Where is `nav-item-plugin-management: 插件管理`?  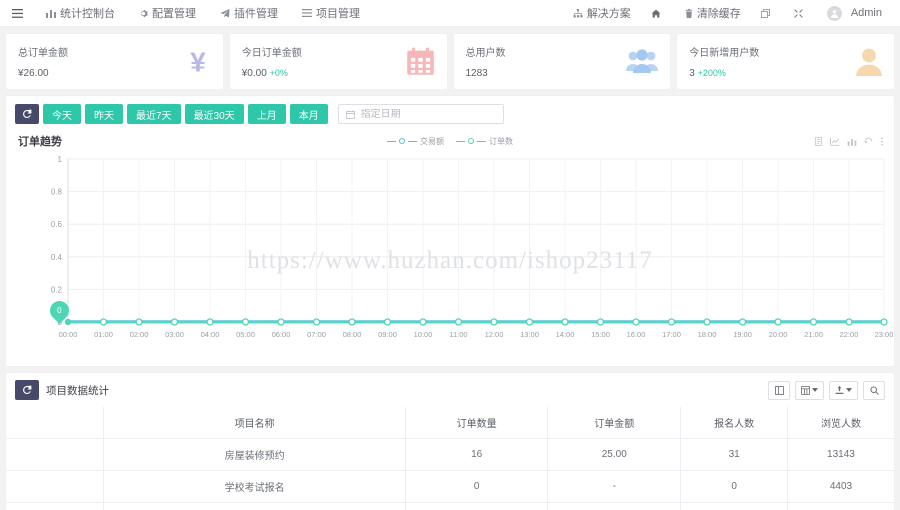
nav-item-plugin-management: 插件管理 is located at coordinates (249, 13).